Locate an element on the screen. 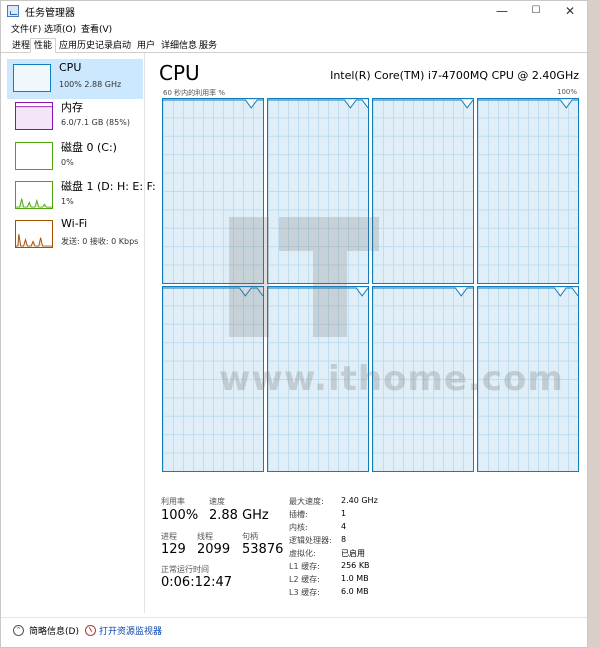  speed-label: 速度 is located at coordinates (217, 501).